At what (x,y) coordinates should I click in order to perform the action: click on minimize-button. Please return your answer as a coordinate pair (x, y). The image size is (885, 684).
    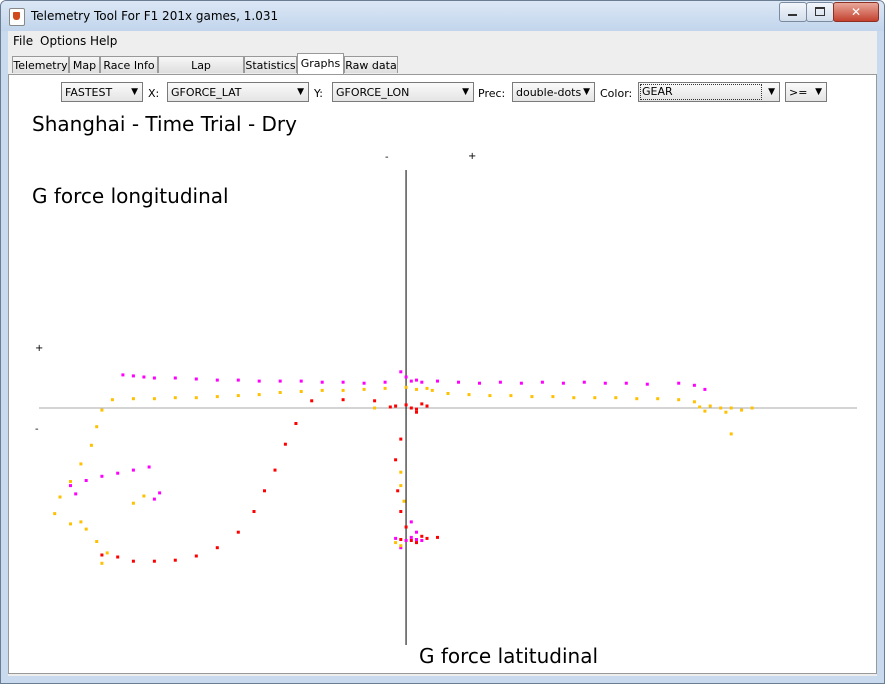
    Looking at the image, I should click on (793, 12).